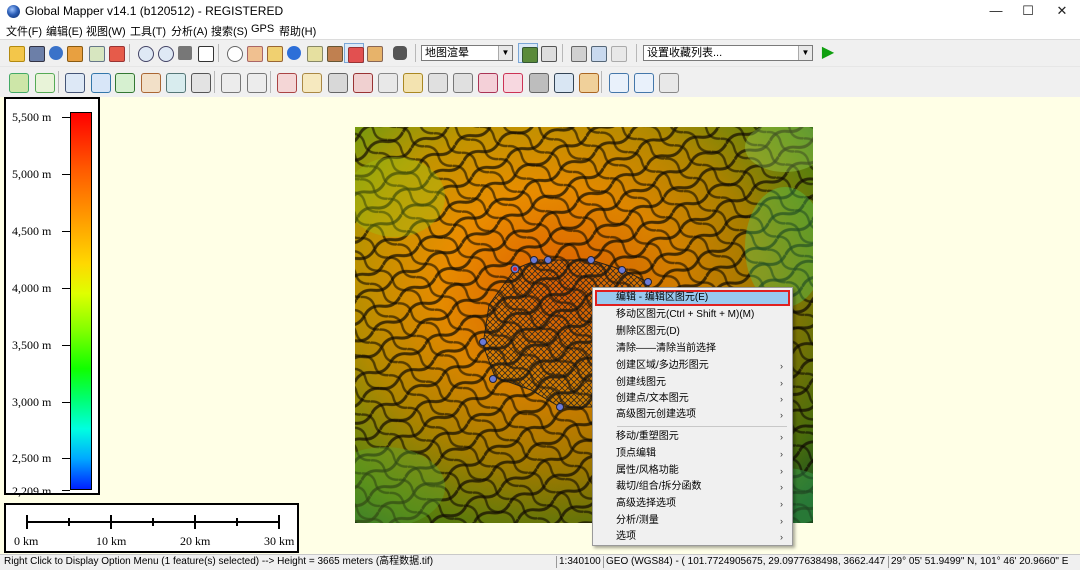 The width and height of the screenshot is (1080, 570). I want to click on vertex-insert-button, so click(256, 82).